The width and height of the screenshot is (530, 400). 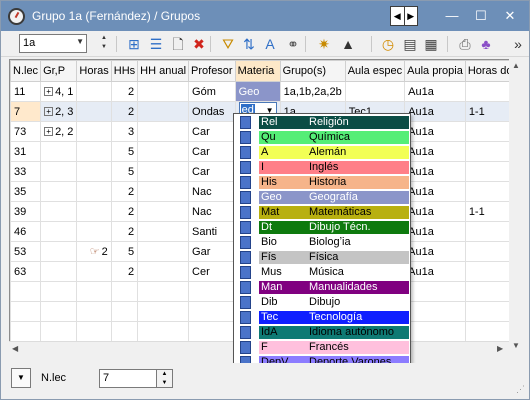 I want to click on grid-cell: 33, so click(x=26, y=171).